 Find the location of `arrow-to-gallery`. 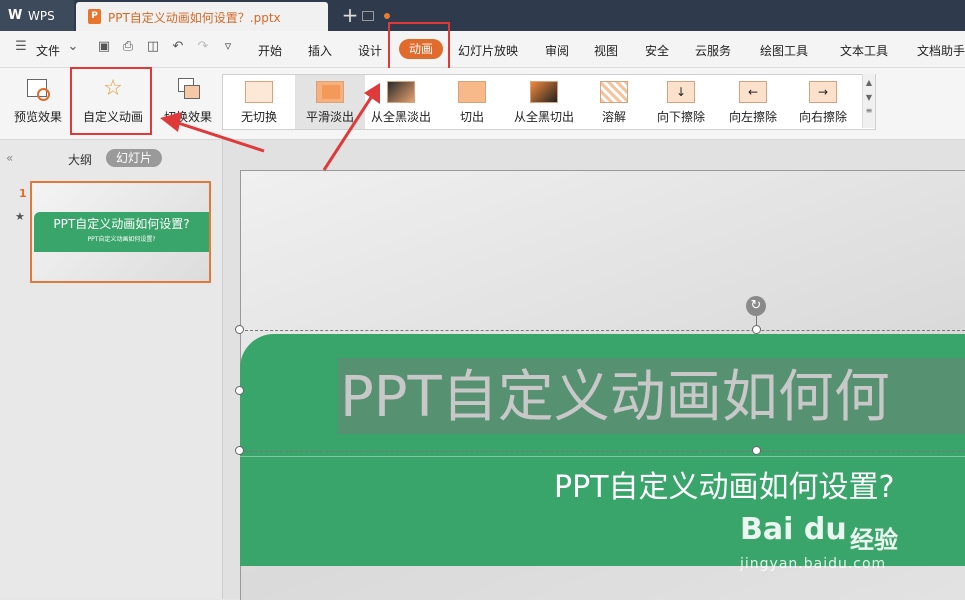

arrow-to-gallery is located at coordinates (348, 133).